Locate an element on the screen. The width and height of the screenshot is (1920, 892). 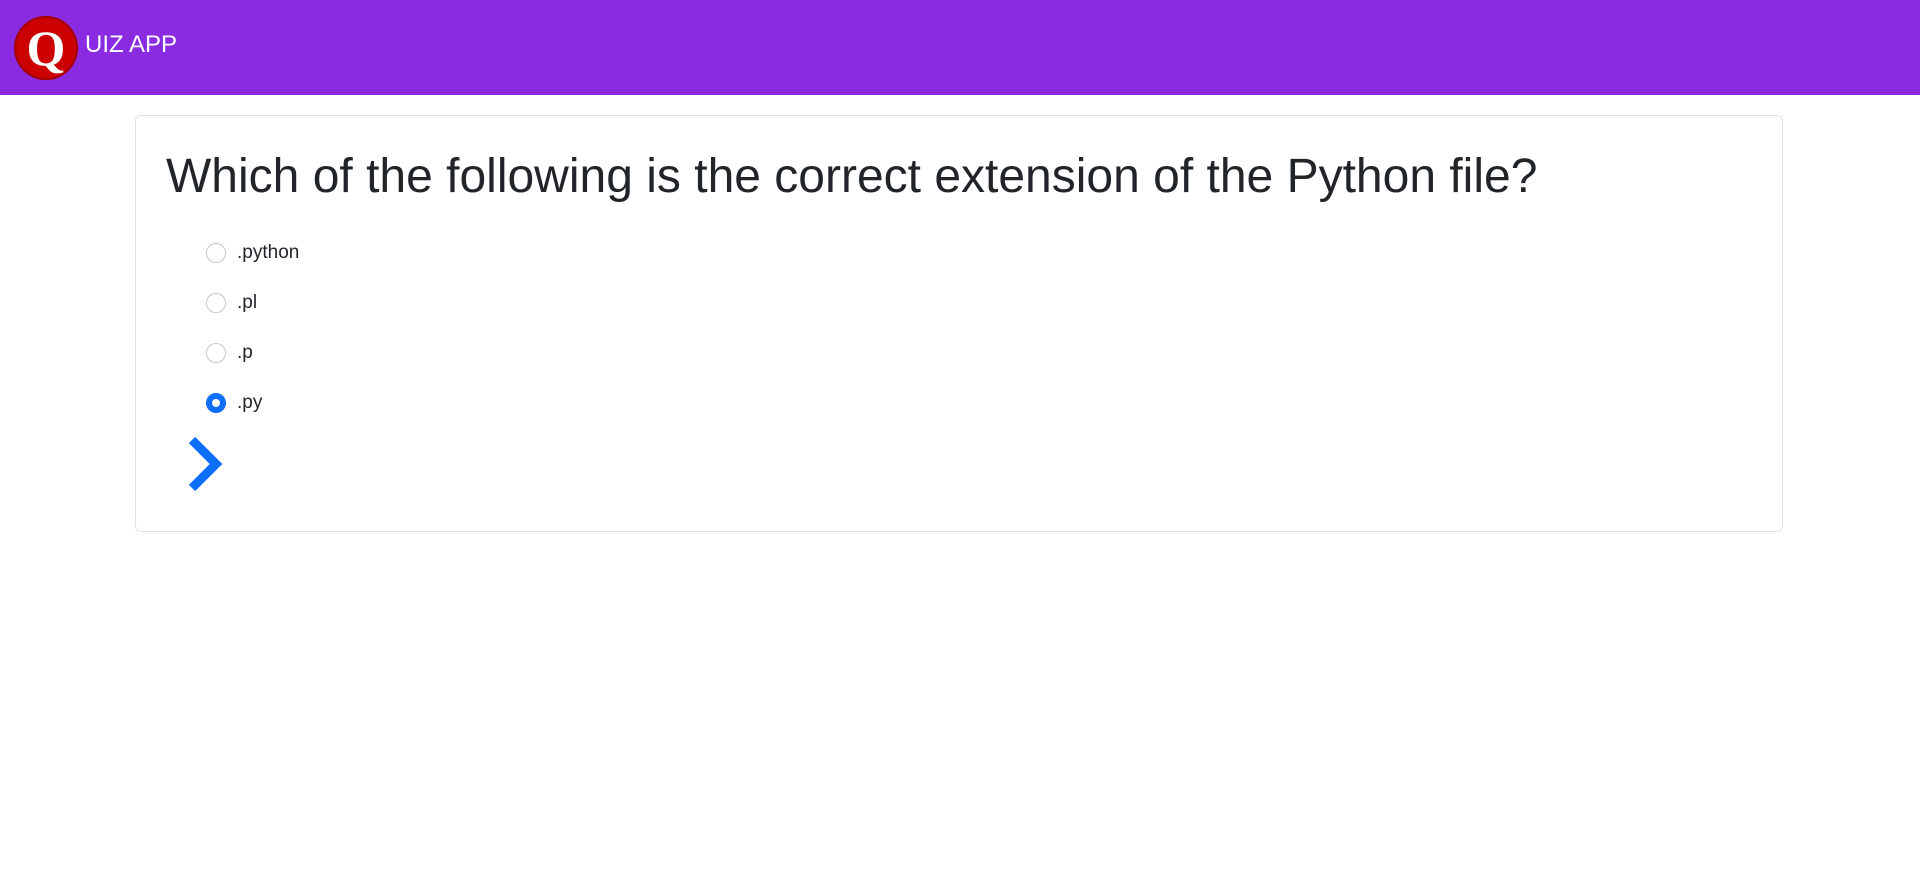
next-button is located at coordinates (205, 467).